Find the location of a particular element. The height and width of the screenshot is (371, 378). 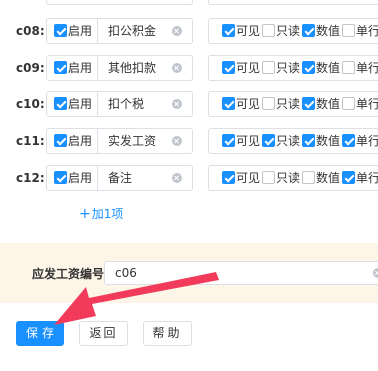

field-row: c08: 启用 扣公积金 可见 只读 数值 单行 is located at coordinates (189, 31).